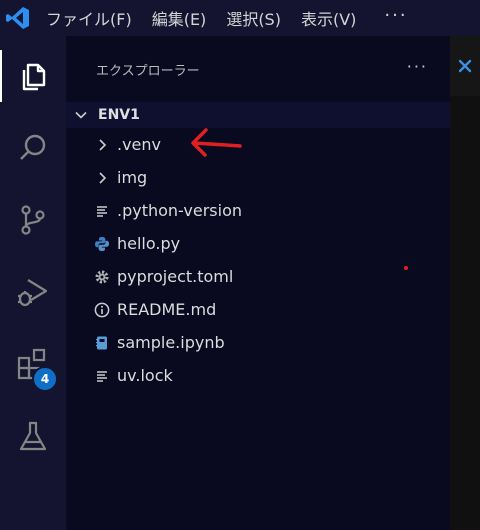 This screenshot has height=530, width=480. I want to click on search-activity-button, so click(33, 148).